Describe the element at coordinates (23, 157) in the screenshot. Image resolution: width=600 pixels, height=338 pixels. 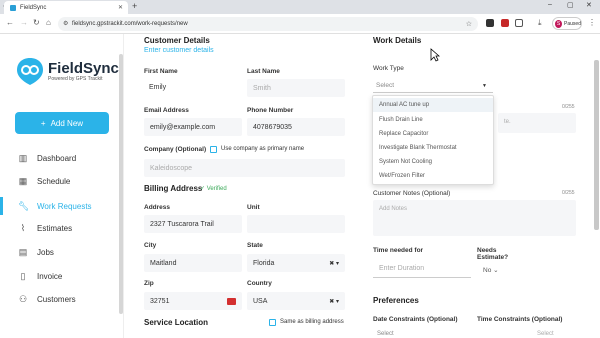
I see `bar-chart-icon: ▥` at that location.